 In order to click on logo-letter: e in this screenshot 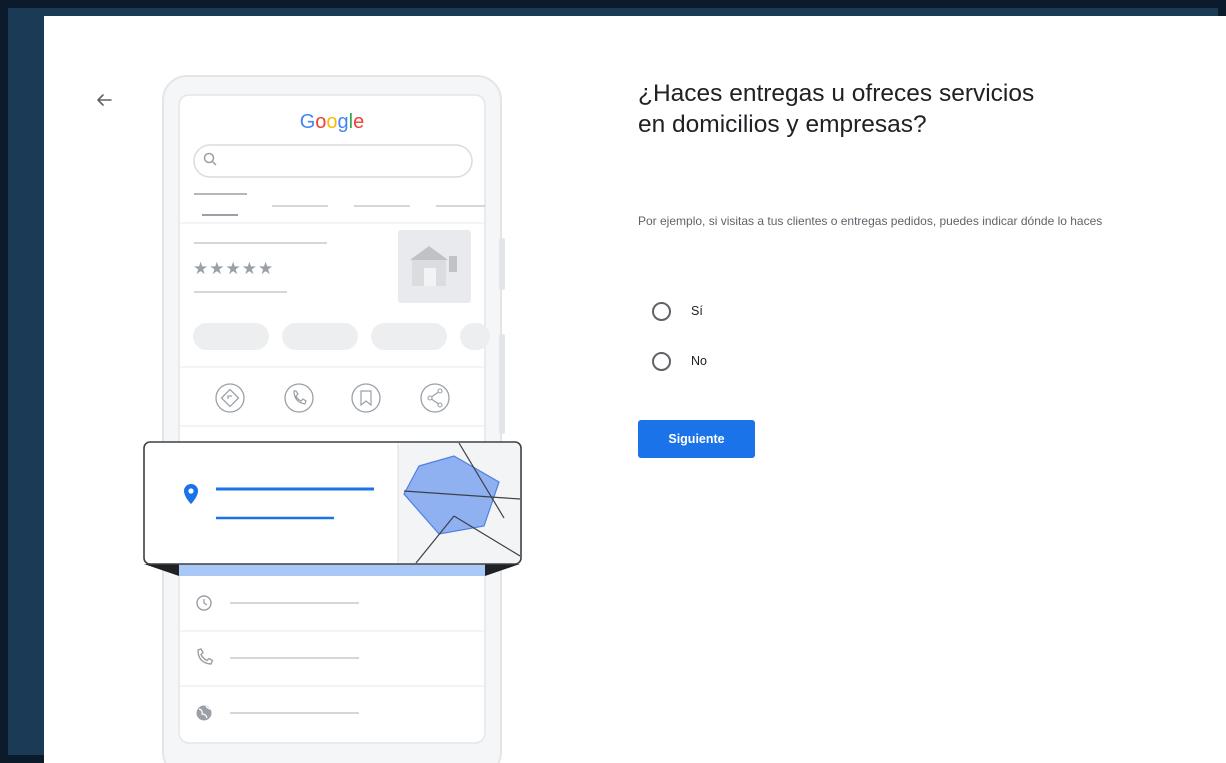, I will do `click(358, 122)`.